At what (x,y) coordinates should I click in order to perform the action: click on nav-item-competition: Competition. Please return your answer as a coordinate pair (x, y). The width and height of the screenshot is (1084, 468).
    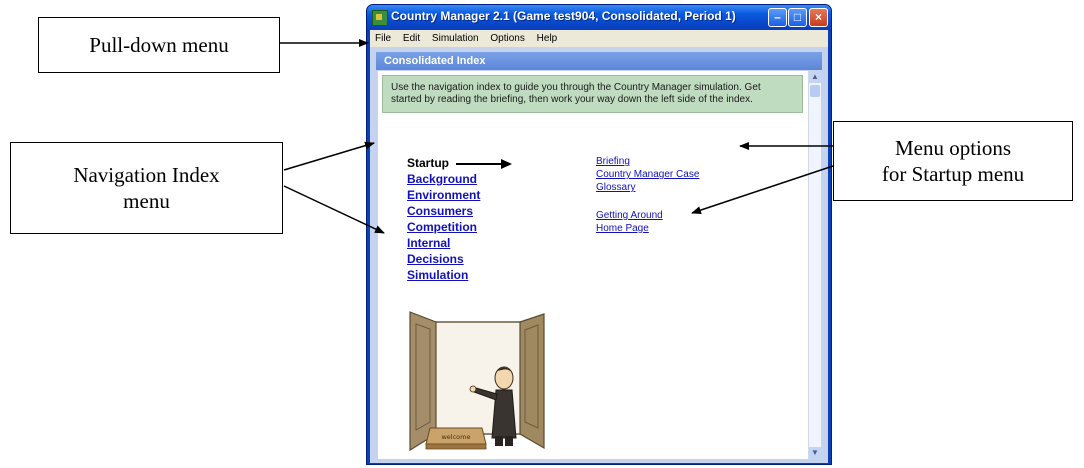
    Looking at the image, I should click on (442, 227).